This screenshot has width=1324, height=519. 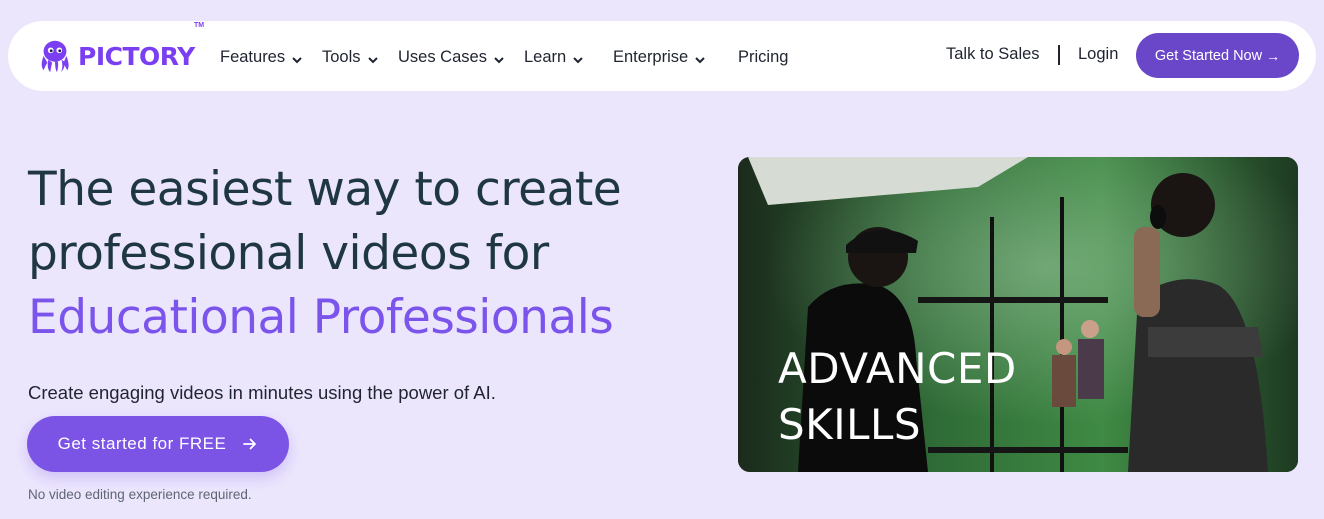 I want to click on nav-item-enterprise: Enterprise, so click(x=659, y=57).